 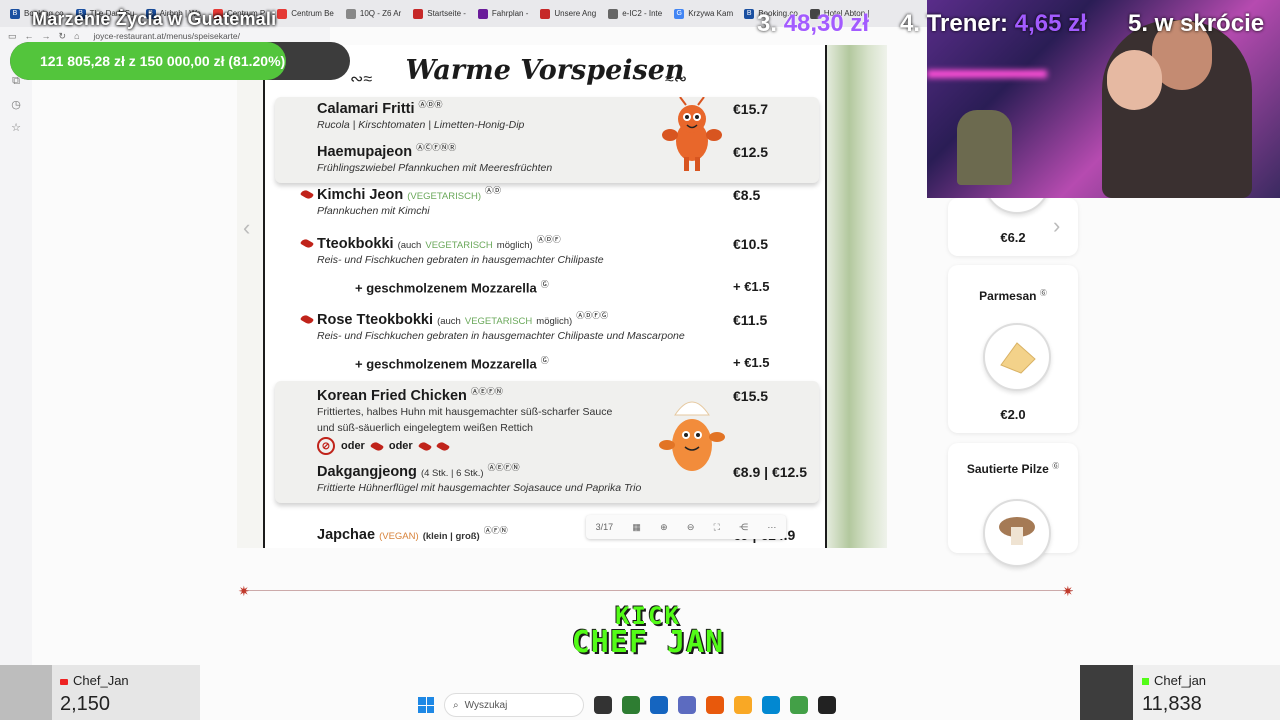 I want to click on topping-name: Parmesan Ⓖ, so click(x=1013, y=296).